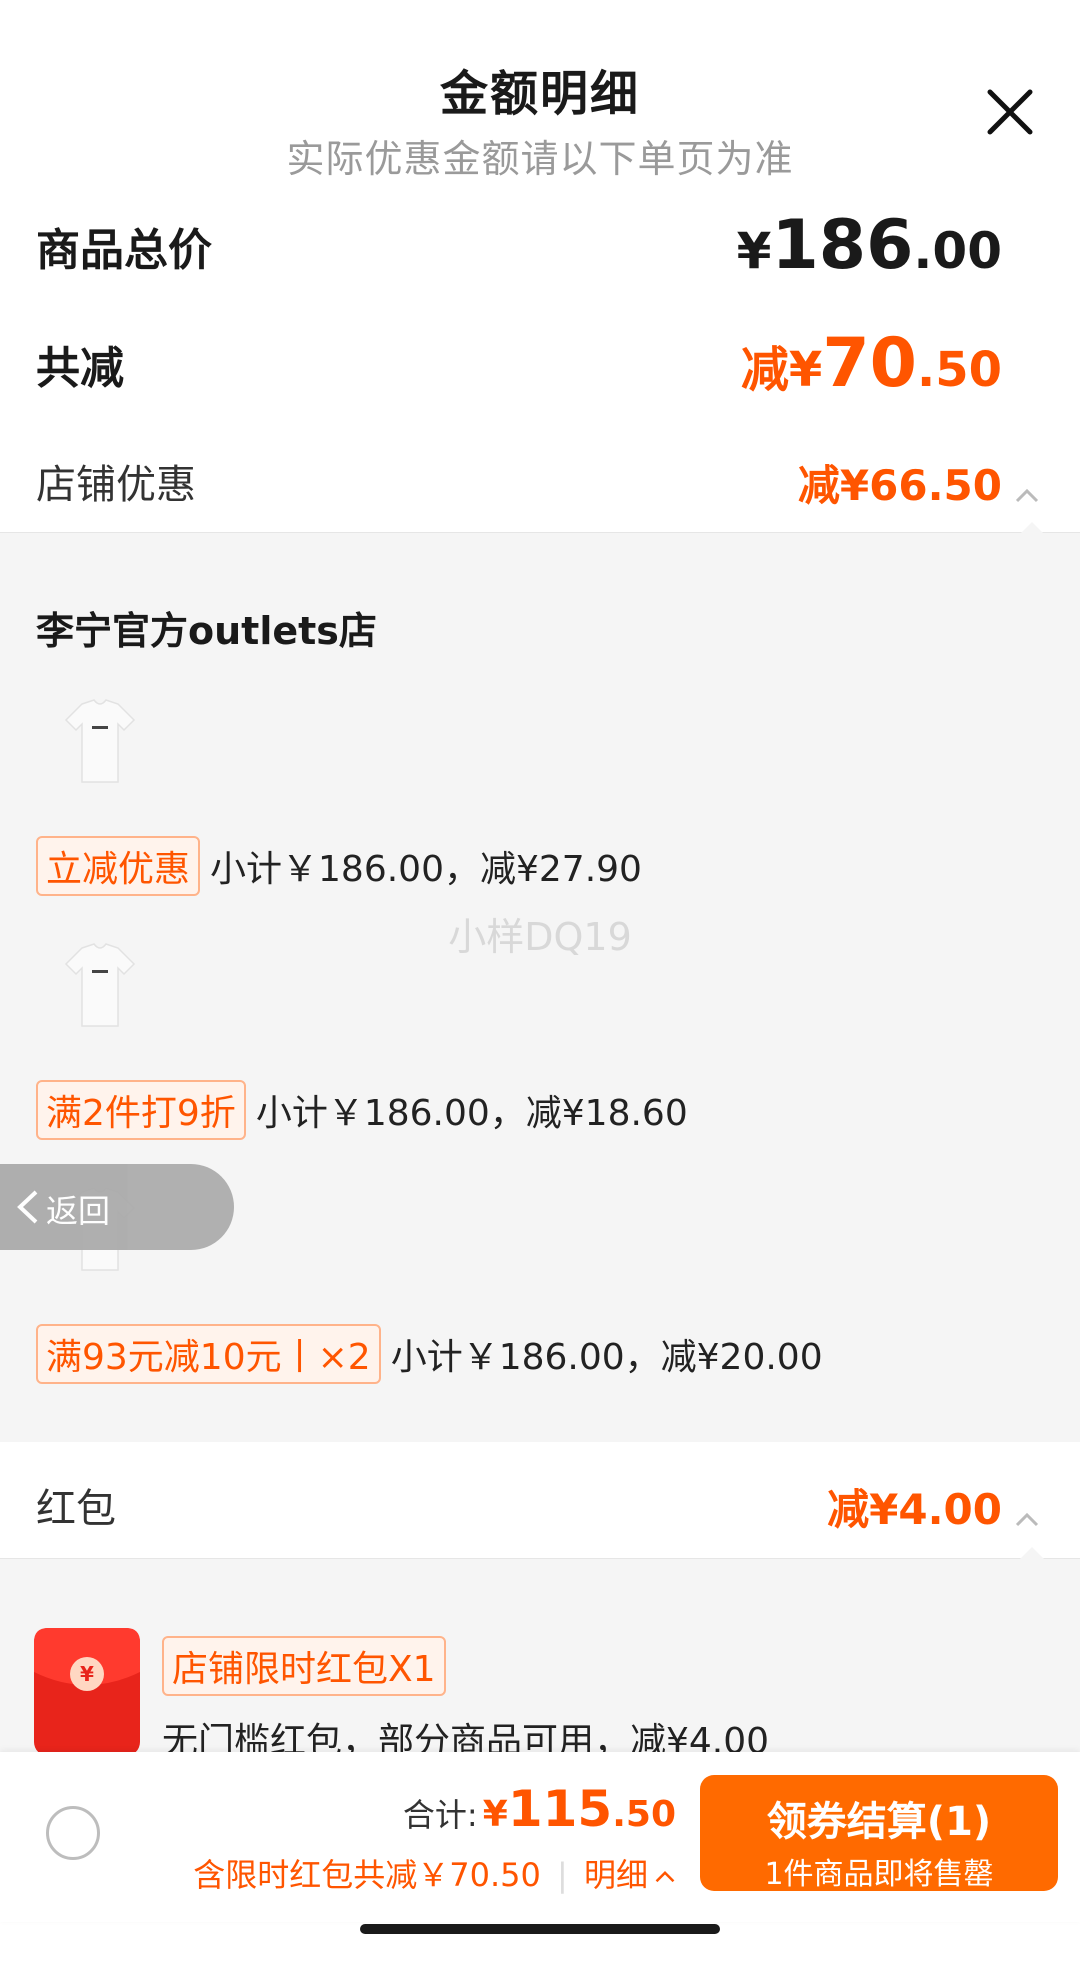 Image resolution: width=1080 pixels, height=1961 pixels. Describe the element at coordinates (87, 1692) in the screenshot. I see `red-packet-icon: ¥` at that location.